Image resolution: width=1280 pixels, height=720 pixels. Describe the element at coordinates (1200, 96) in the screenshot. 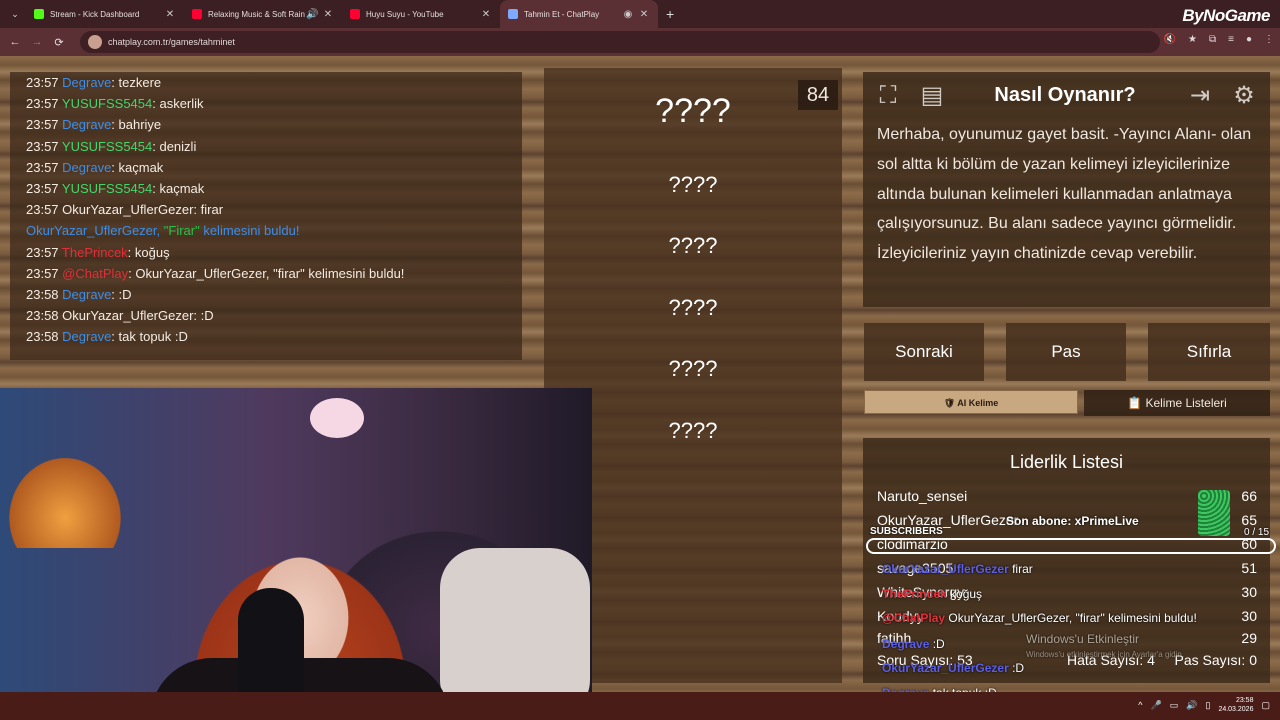

I see `exit-icon: ⇥` at that location.